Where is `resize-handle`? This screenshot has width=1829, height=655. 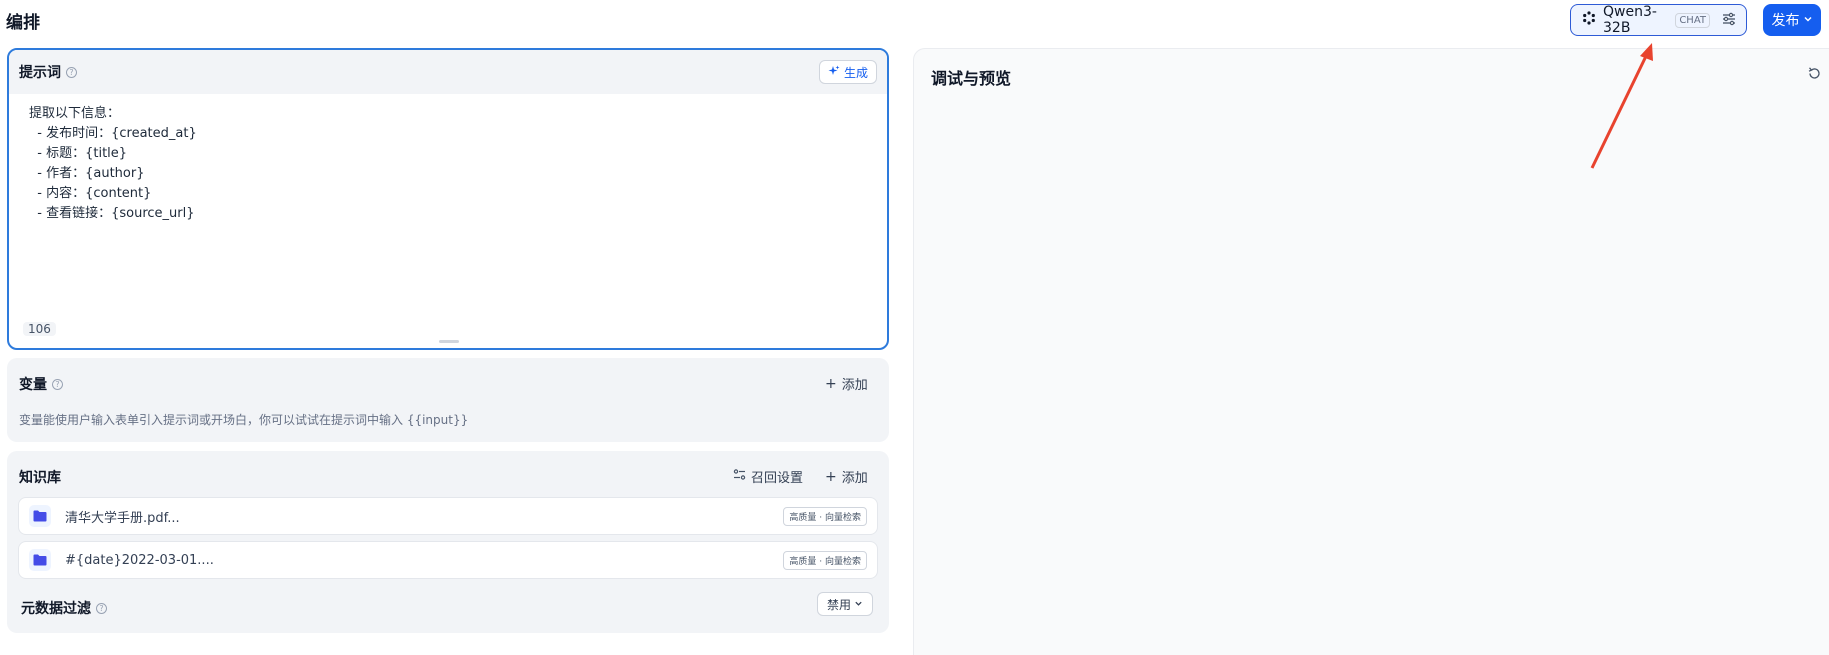 resize-handle is located at coordinates (449, 341).